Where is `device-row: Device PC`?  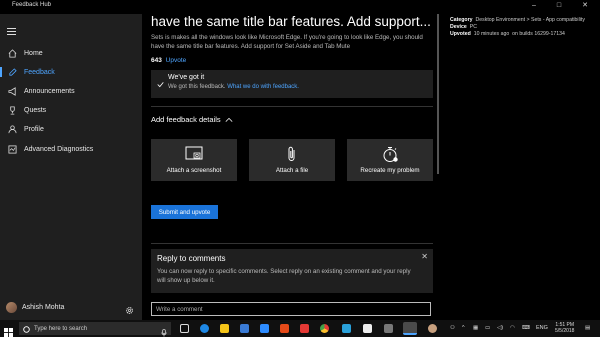 device-row: Device PC is located at coordinates (463, 27).